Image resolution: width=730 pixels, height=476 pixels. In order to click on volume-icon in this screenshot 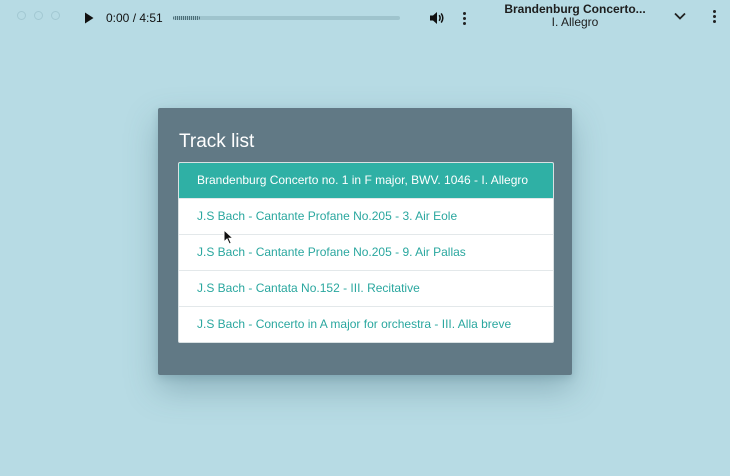, I will do `click(437, 18)`.